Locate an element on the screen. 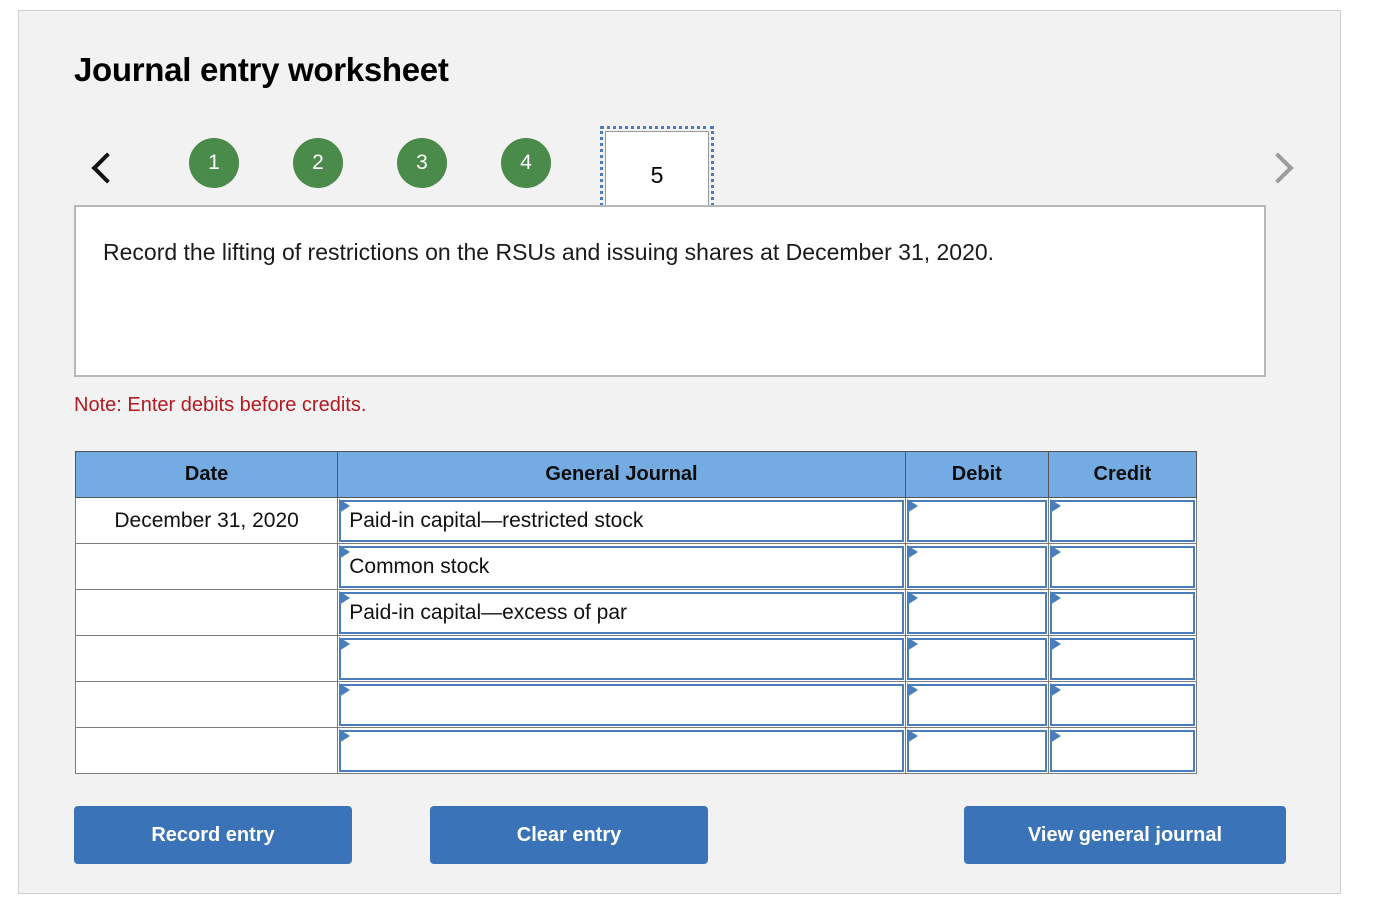 The width and height of the screenshot is (1376, 910). table-row: Common stock is located at coordinates (636, 566).